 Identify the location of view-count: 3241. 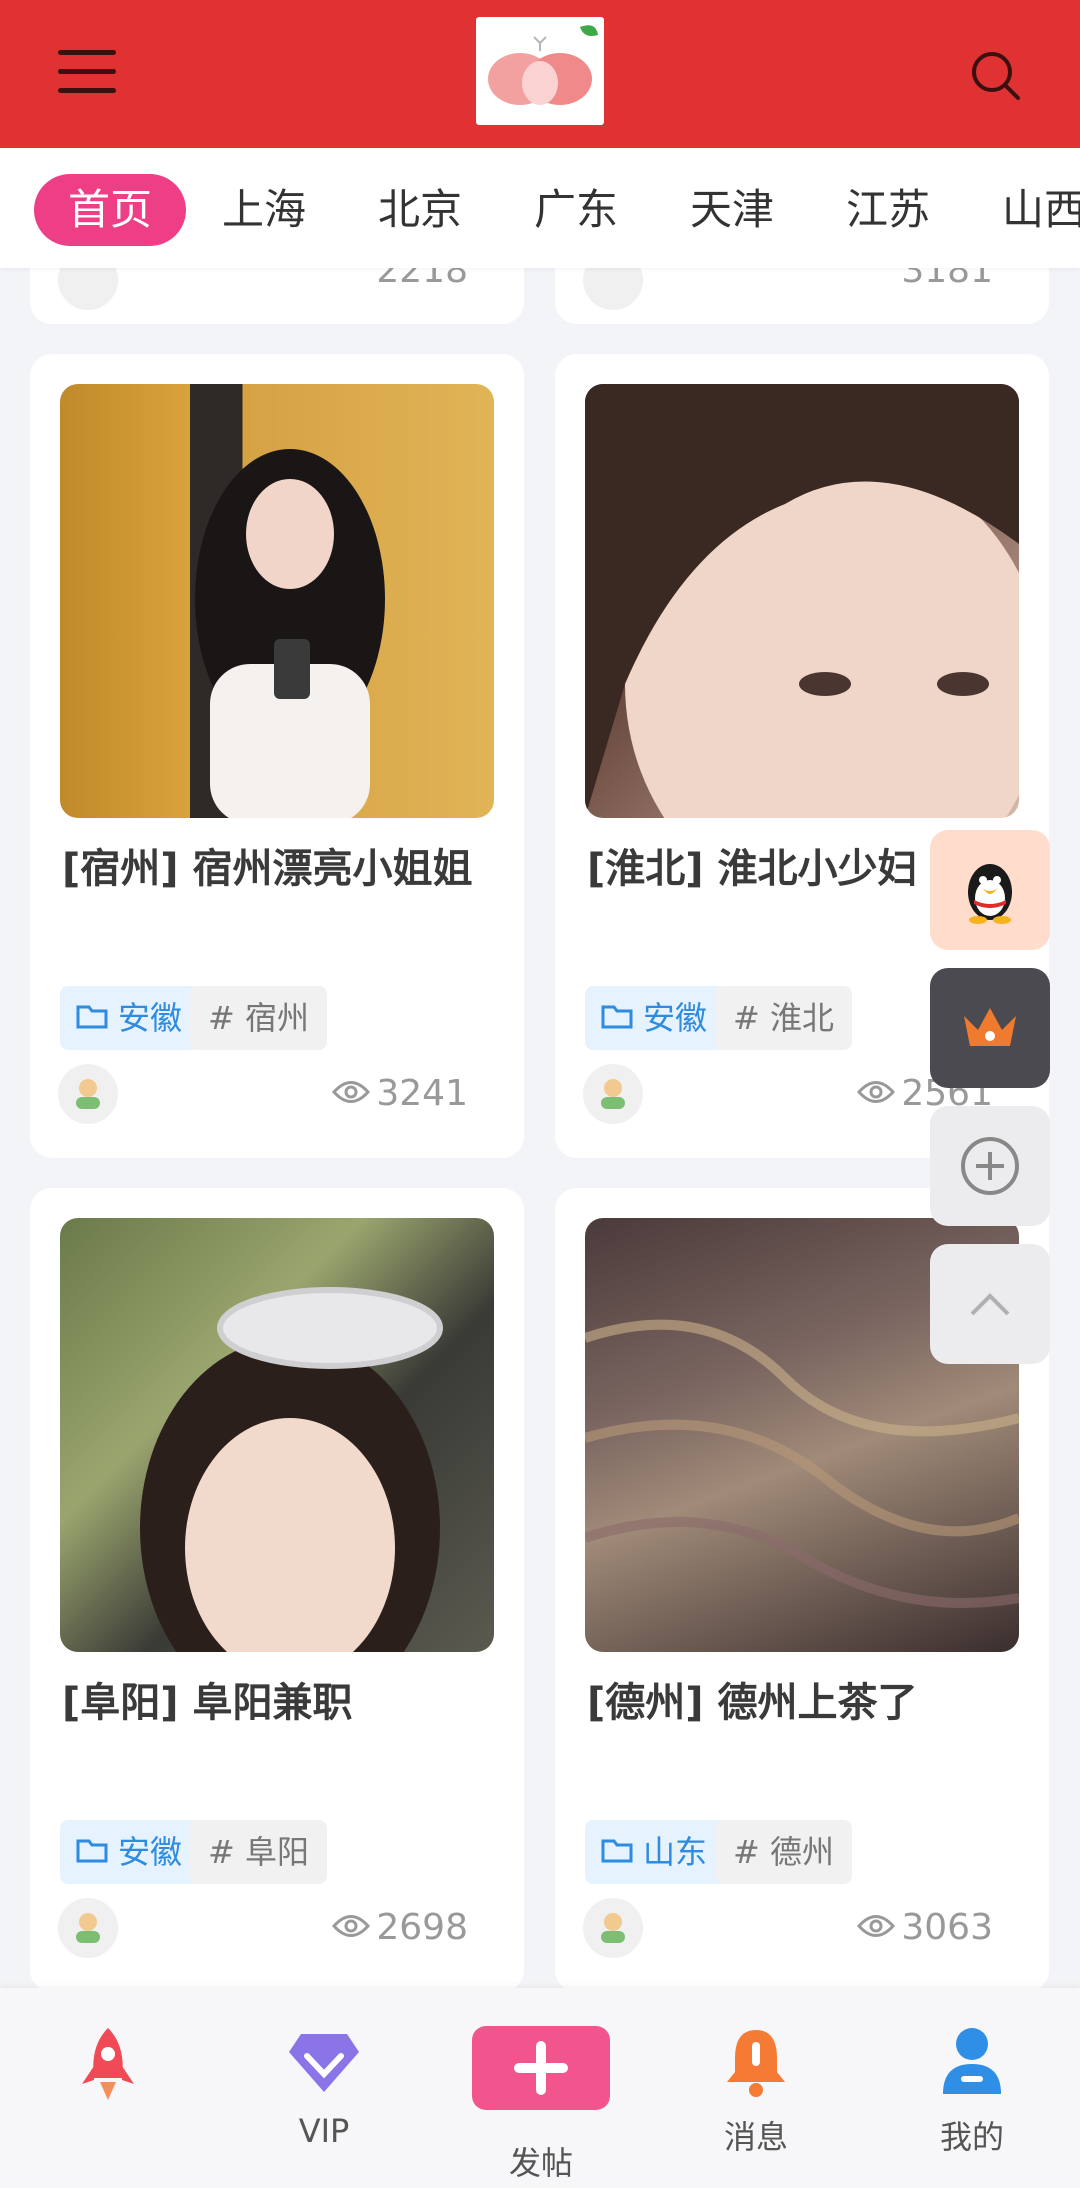
(400, 1094).